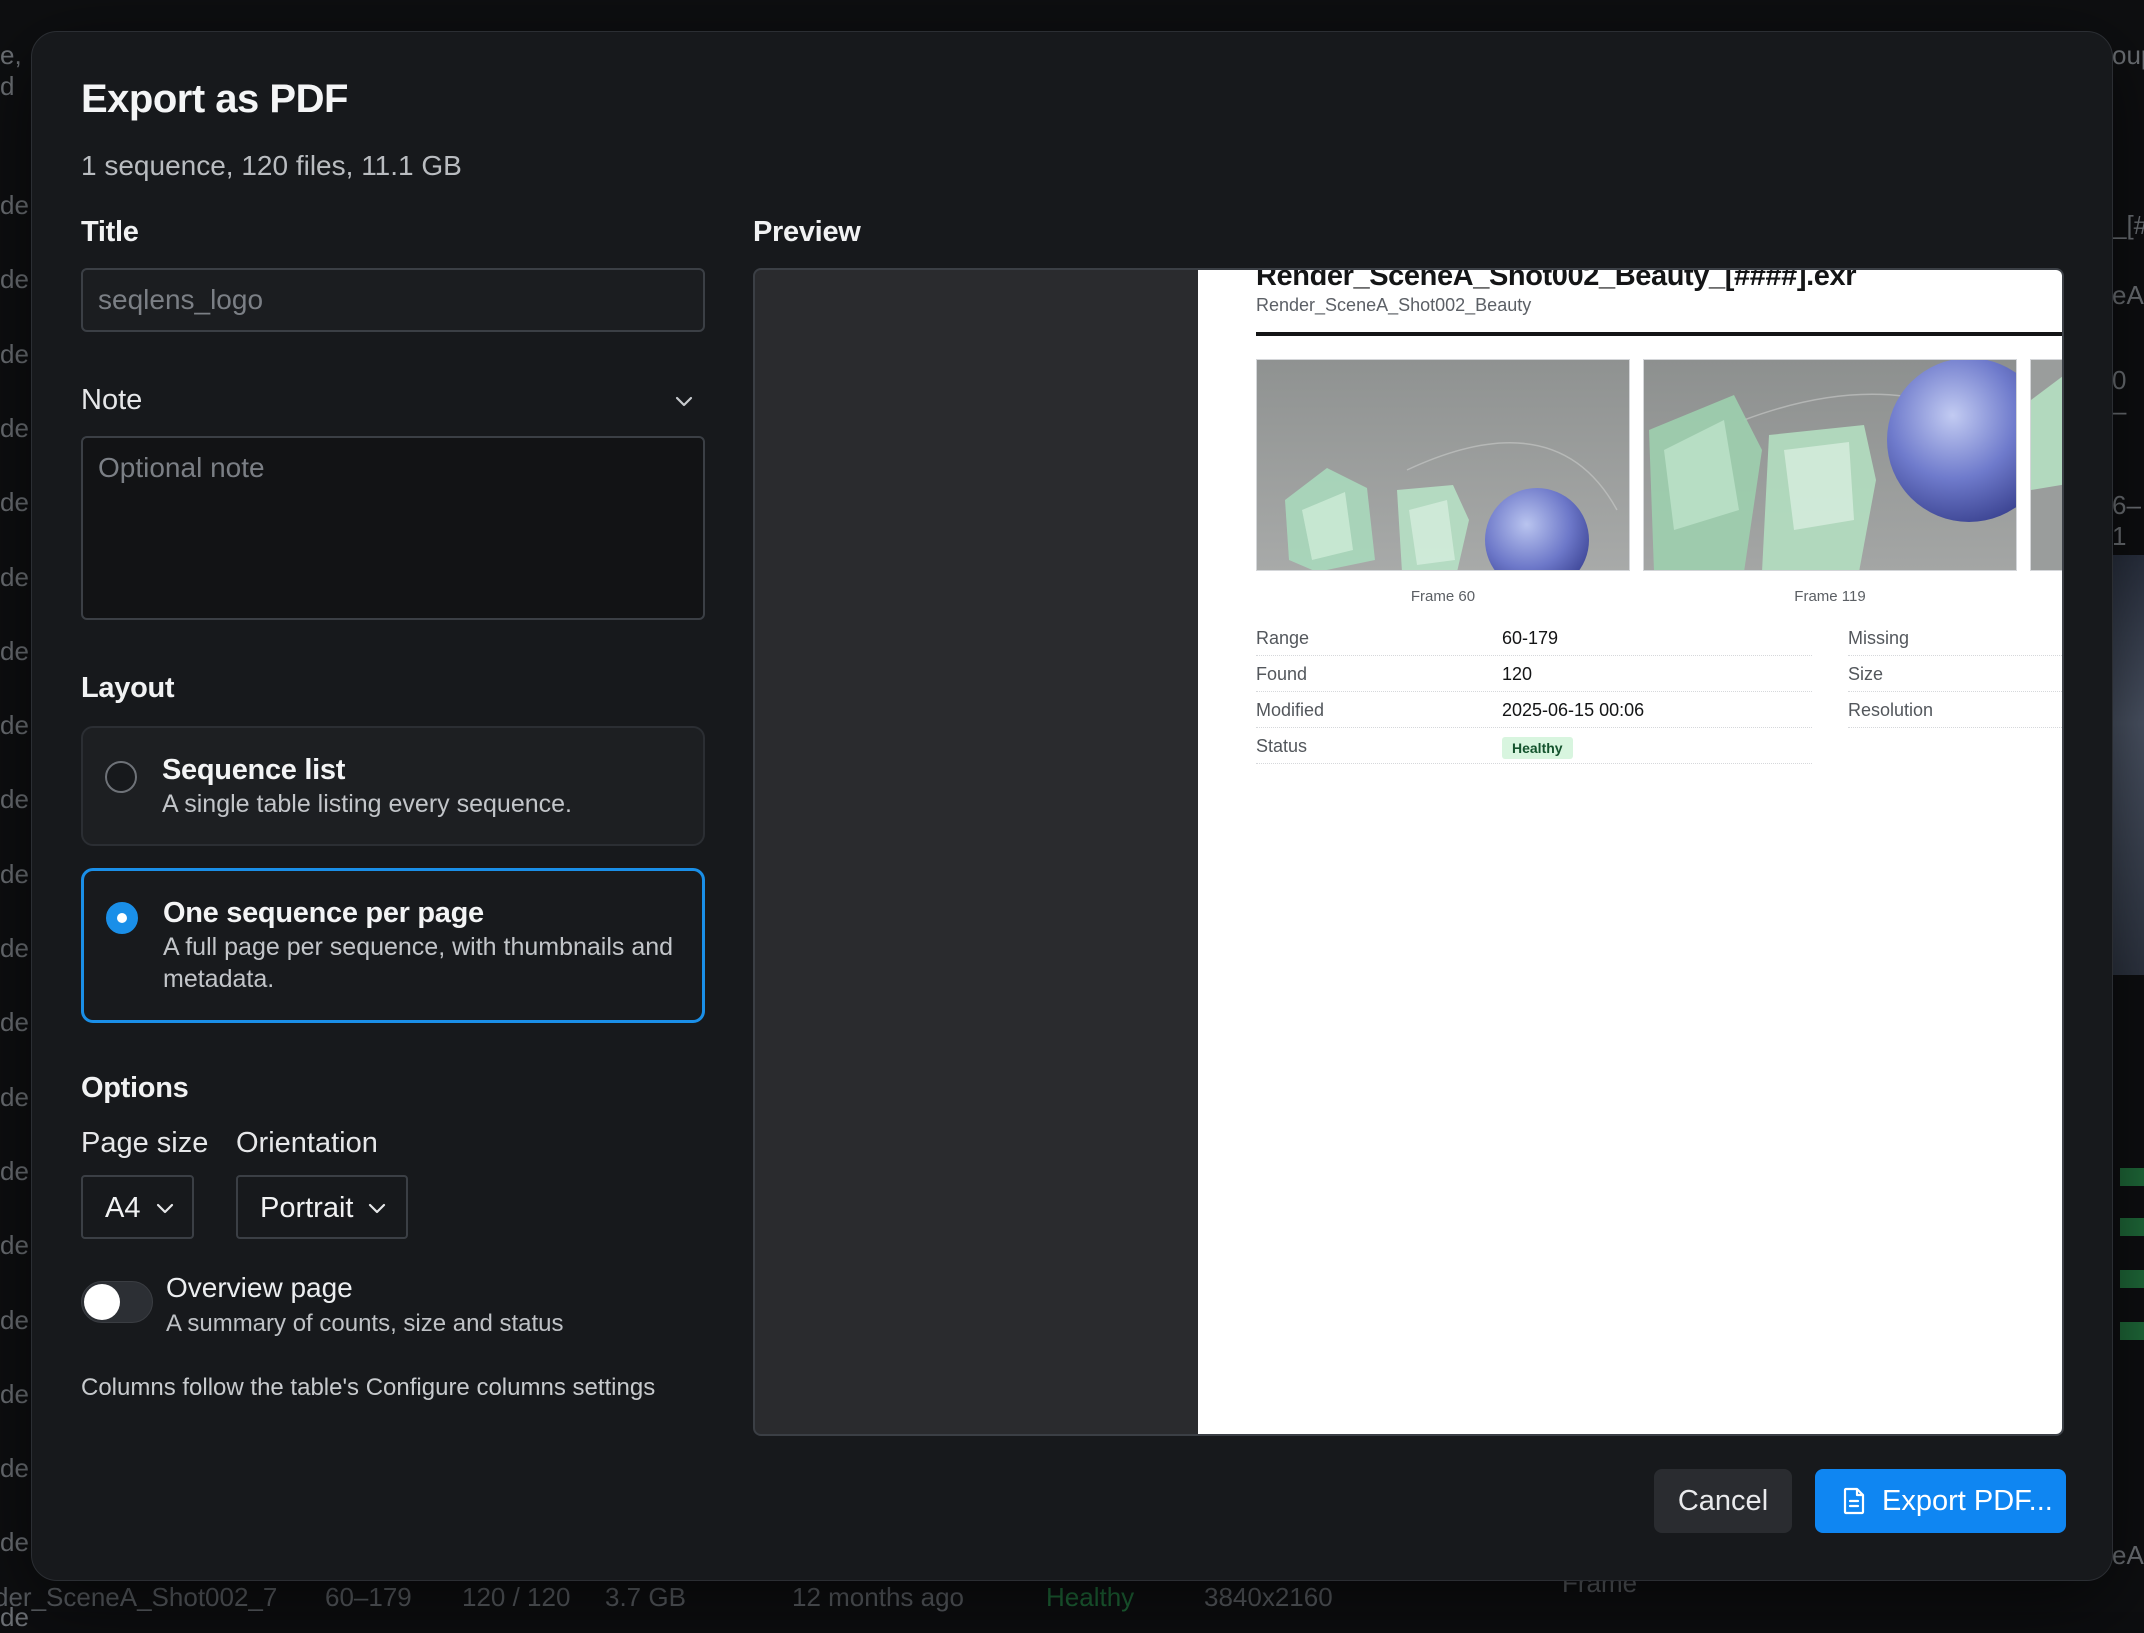  What do you see at coordinates (516, 1597) in the screenshot?
I see `bg-cell-found: 120 / 120` at bounding box center [516, 1597].